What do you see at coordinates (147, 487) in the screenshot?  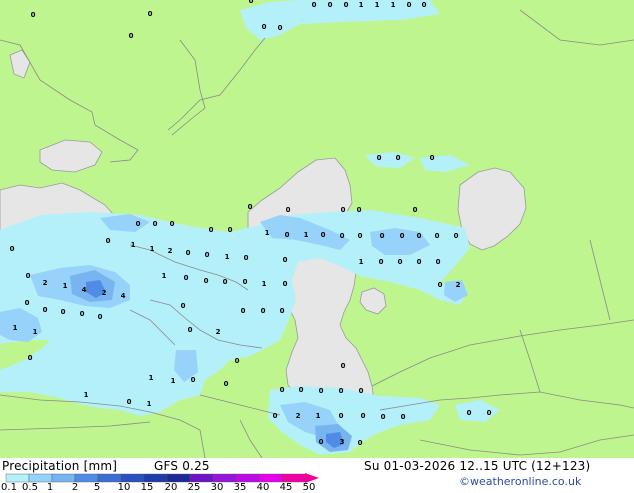 I see `legend-tick: 15` at bounding box center [147, 487].